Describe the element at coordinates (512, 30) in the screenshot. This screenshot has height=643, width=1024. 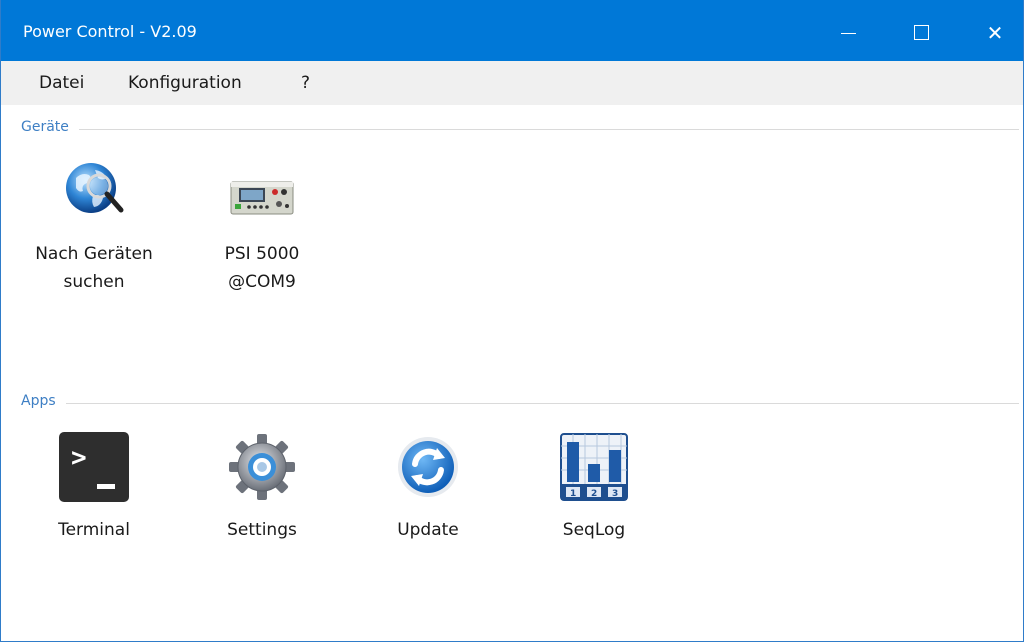
I see `title-bar: Power Control - V2.09 ✕` at that location.